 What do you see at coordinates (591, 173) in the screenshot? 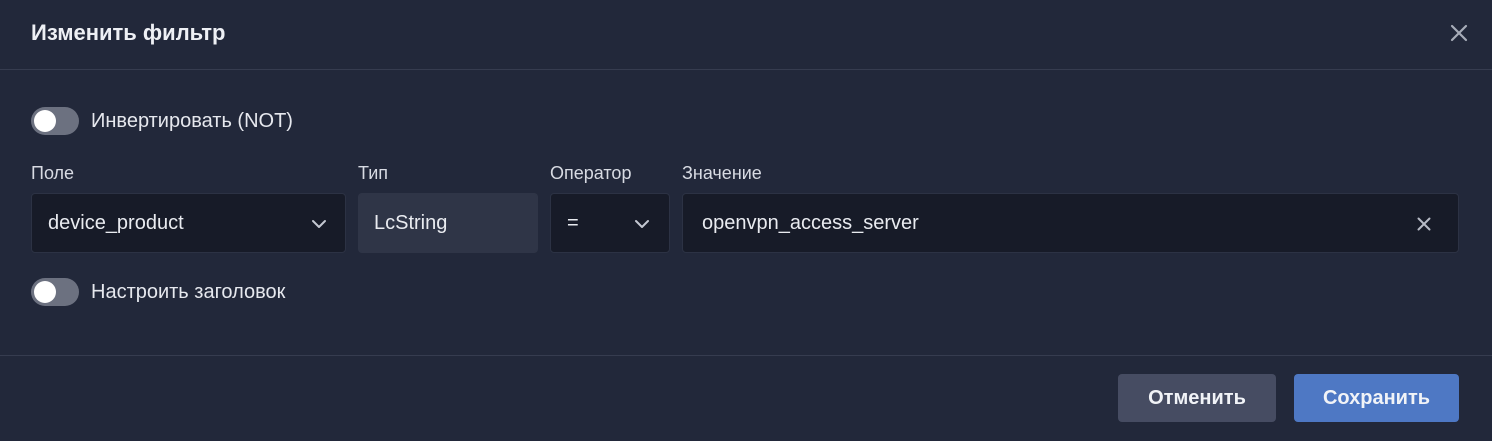
I see `operator-label: Оператор` at bounding box center [591, 173].